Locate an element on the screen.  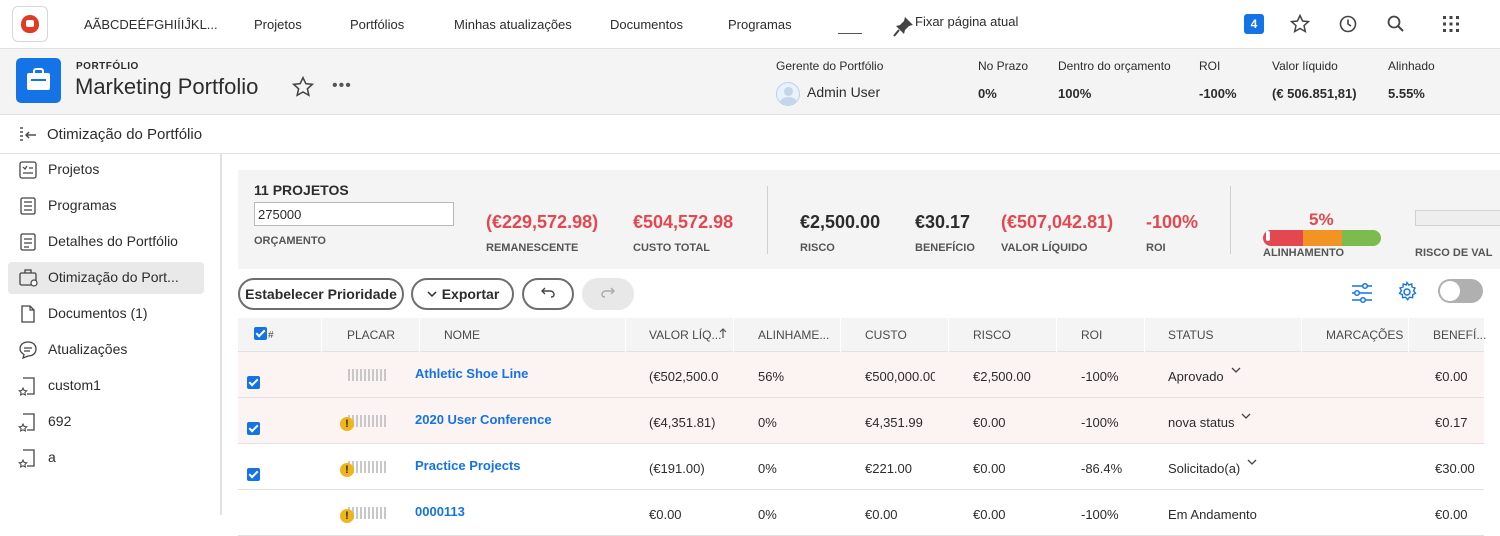
select-all-checkbox is located at coordinates (260, 333).